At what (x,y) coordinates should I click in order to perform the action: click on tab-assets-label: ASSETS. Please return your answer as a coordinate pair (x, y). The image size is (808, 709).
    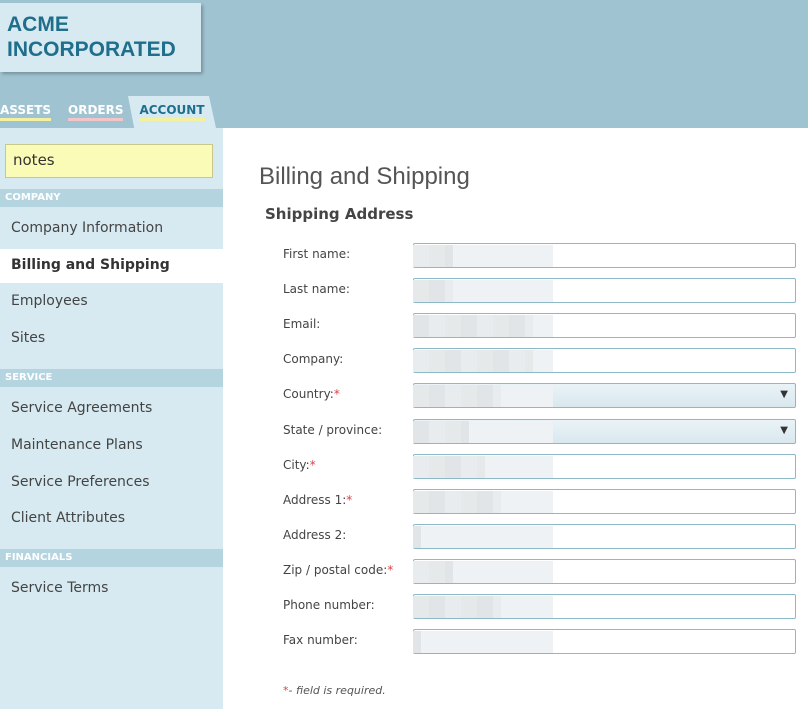
    Looking at the image, I should click on (26, 112).